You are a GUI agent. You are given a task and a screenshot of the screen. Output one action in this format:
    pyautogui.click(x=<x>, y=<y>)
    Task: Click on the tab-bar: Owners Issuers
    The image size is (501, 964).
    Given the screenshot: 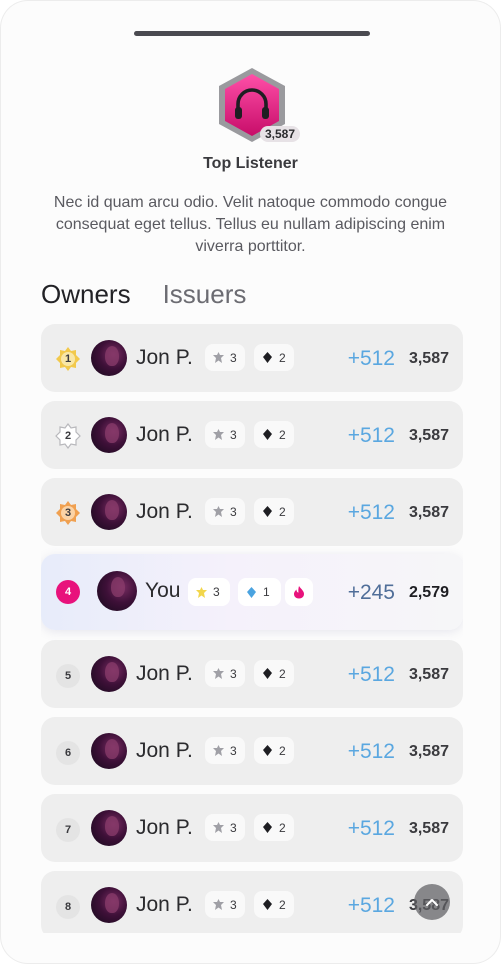 What is the action you would take?
    pyautogui.click(x=143, y=295)
    